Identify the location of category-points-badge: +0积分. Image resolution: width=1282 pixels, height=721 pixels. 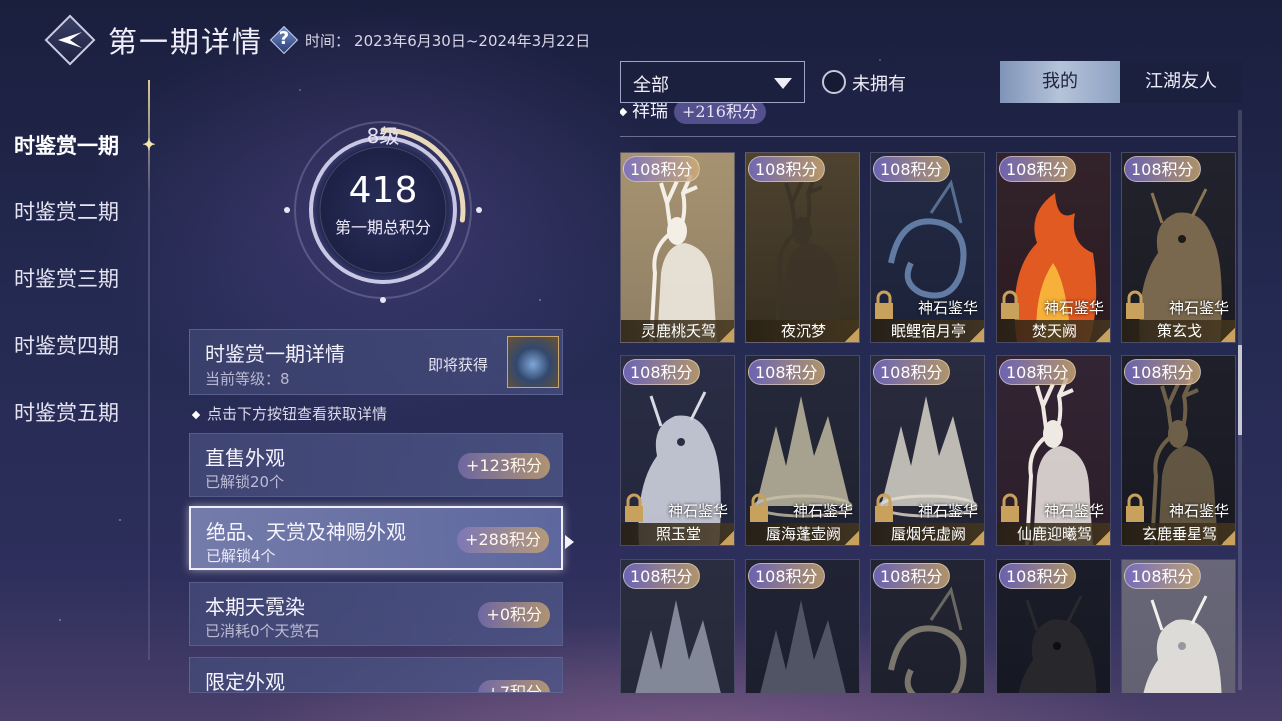
(514, 615).